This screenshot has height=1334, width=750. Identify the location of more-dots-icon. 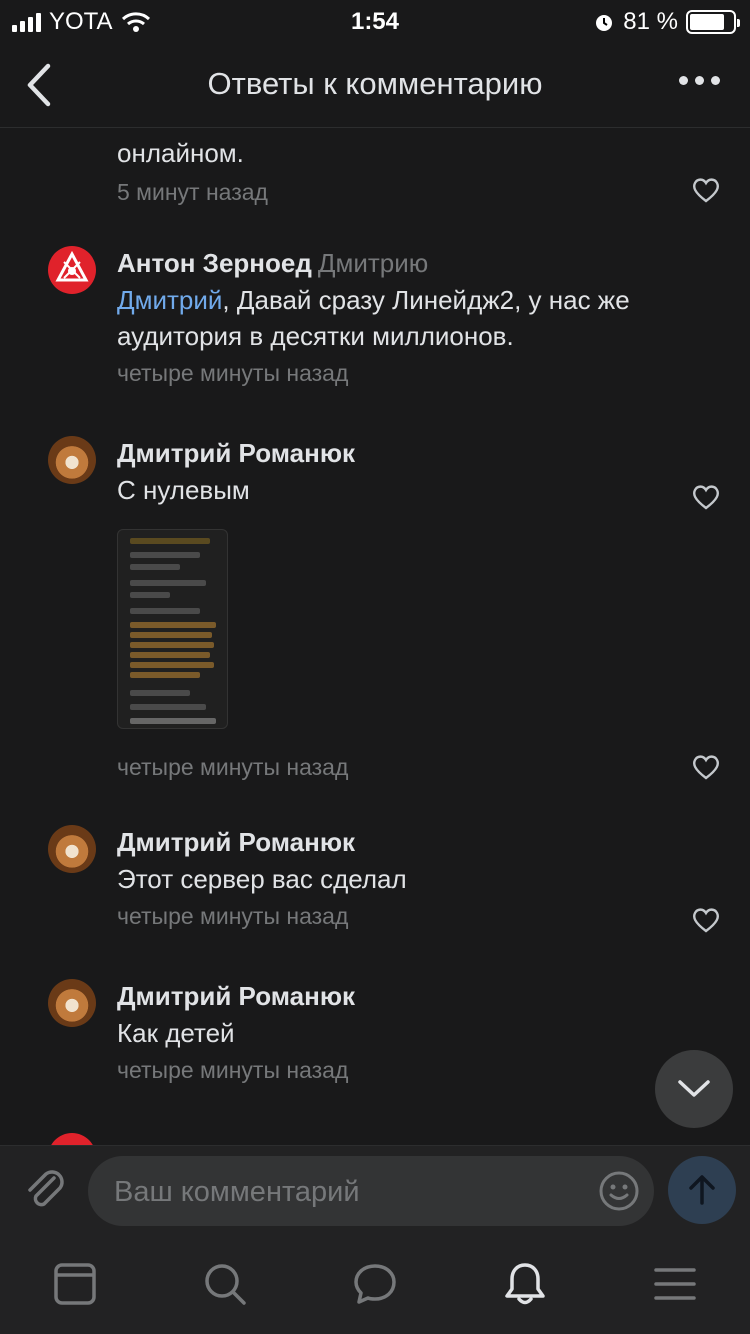
(699, 80).